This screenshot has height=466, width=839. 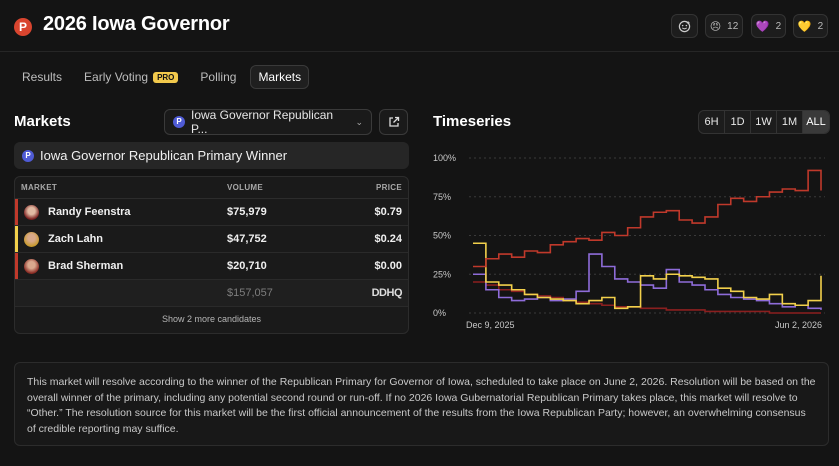 What do you see at coordinates (715, 26) in the screenshot?
I see `angry-emoji-icon: 😠` at bounding box center [715, 26].